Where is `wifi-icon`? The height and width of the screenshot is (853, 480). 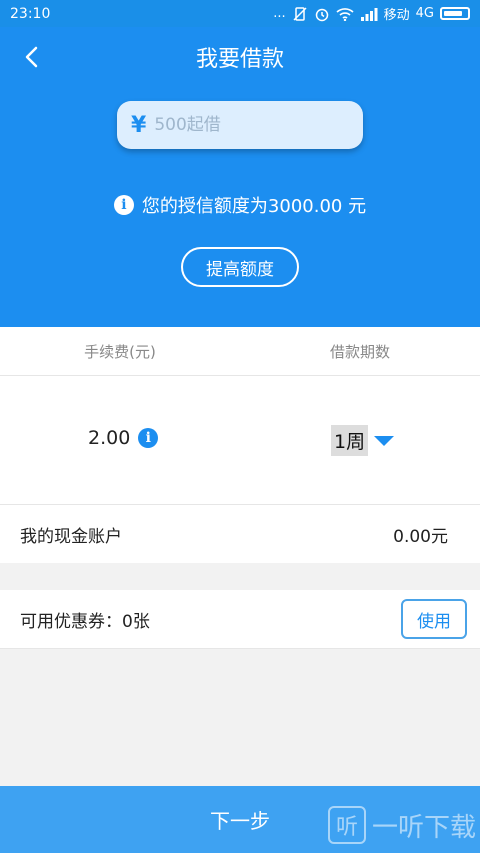 wifi-icon is located at coordinates (345, 14).